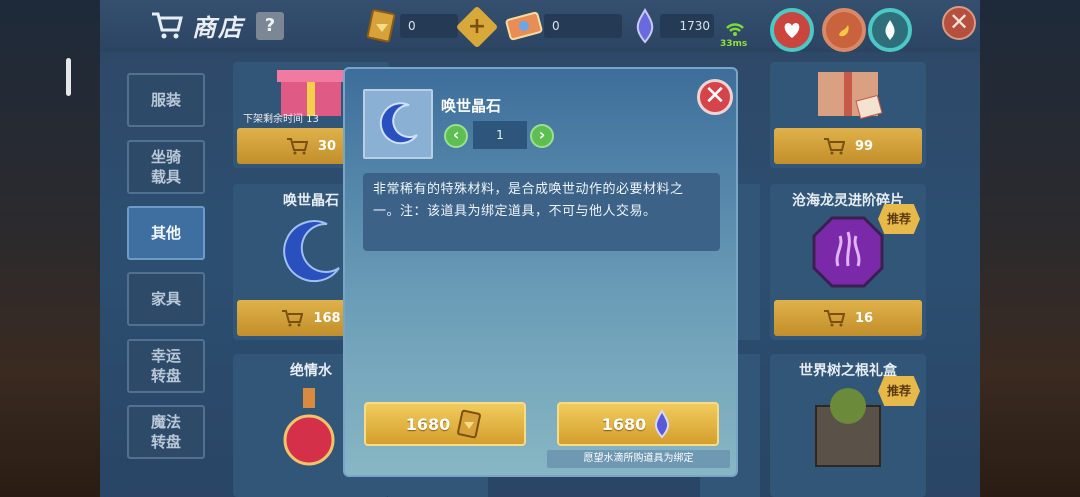 This screenshot has width=1080, height=497. What do you see at coordinates (166, 100) in the screenshot?
I see `tab-clothing: 服装` at bounding box center [166, 100].